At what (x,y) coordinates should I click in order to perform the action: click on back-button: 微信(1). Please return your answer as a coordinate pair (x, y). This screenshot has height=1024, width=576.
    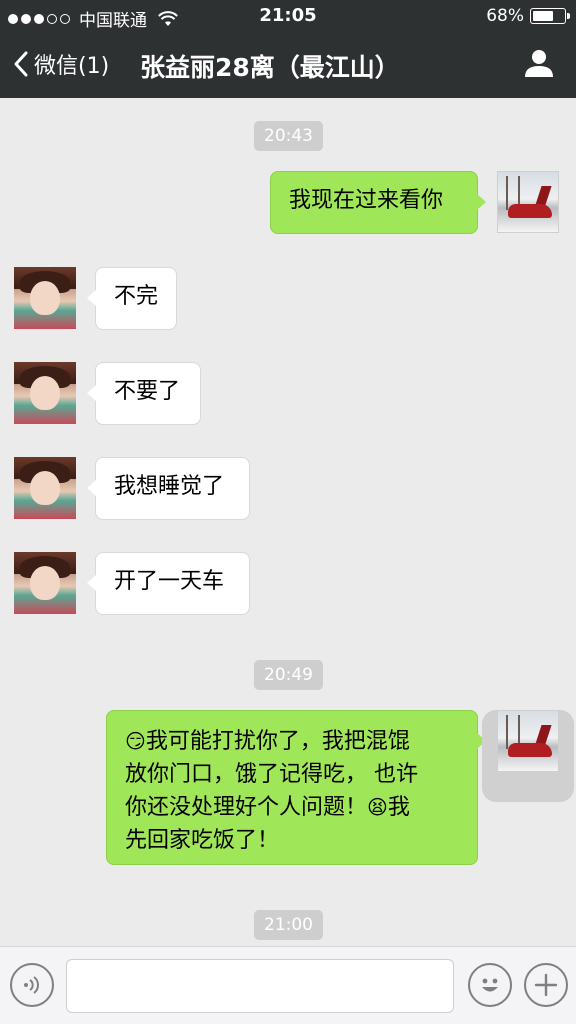
    Looking at the image, I should click on (61, 64).